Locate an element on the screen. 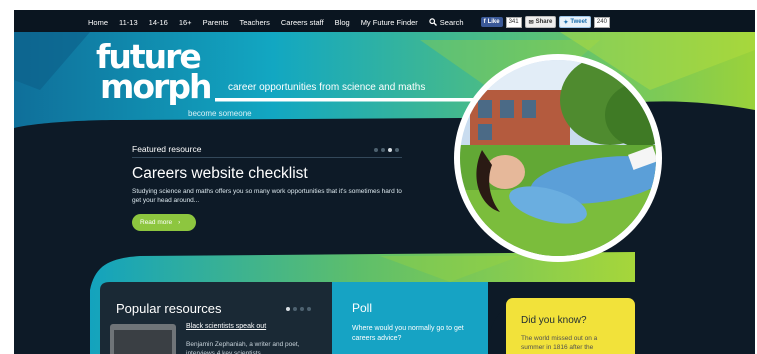  search-icon is located at coordinates (433, 22).